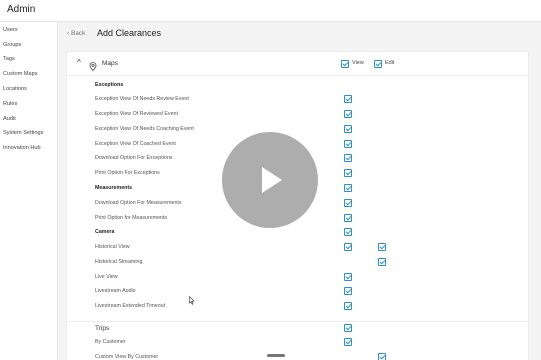 This screenshot has height=360, width=541. I want to click on sidebar-item-tags: Tags, so click(9, 59).